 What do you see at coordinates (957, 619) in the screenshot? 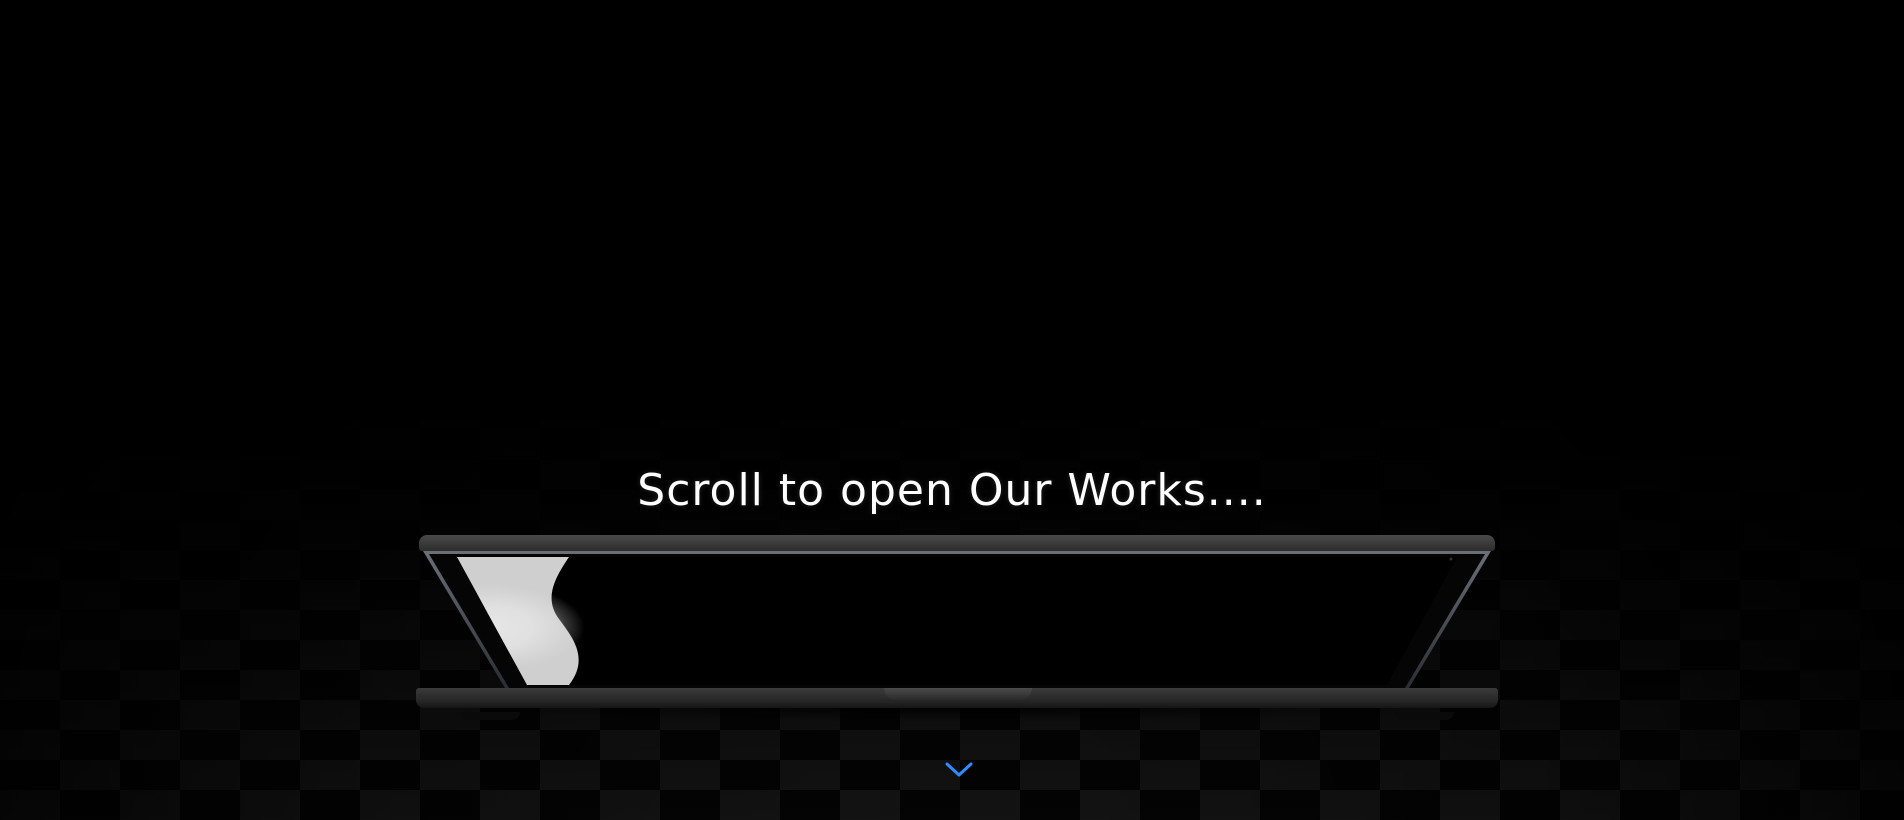
I see `laptop-screen` at bounding box center [957, 619].